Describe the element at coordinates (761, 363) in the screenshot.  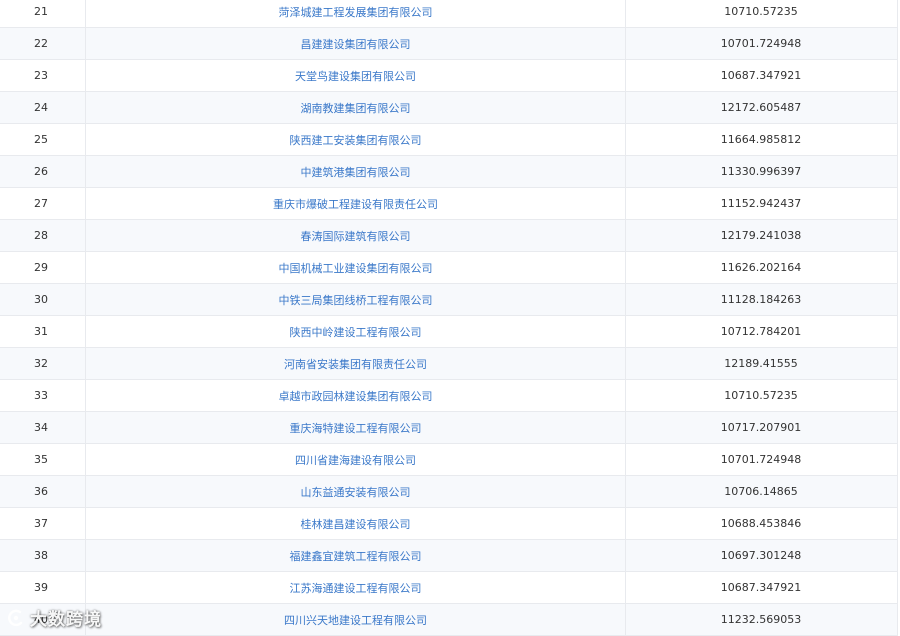
I see `value-cell: 12189.41555` at that location.